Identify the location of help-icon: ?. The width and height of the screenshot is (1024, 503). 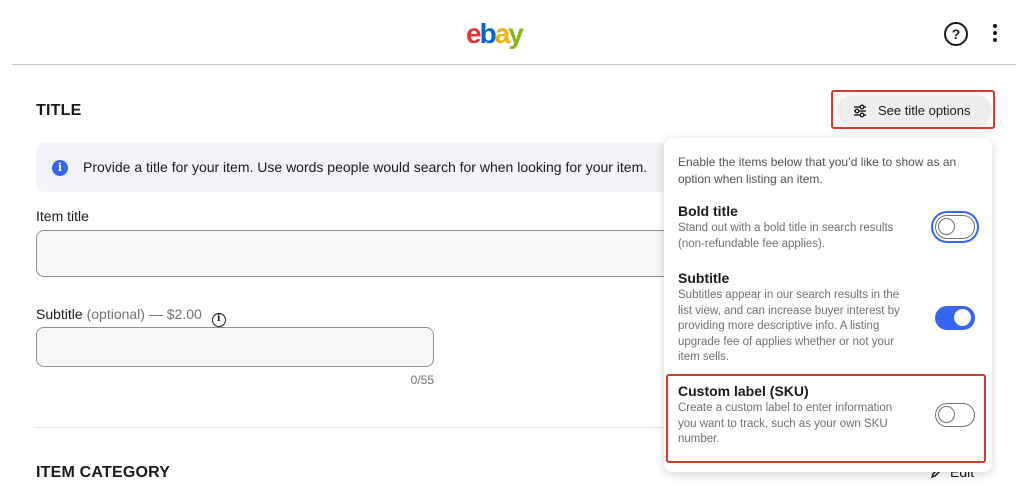
(956, 34).